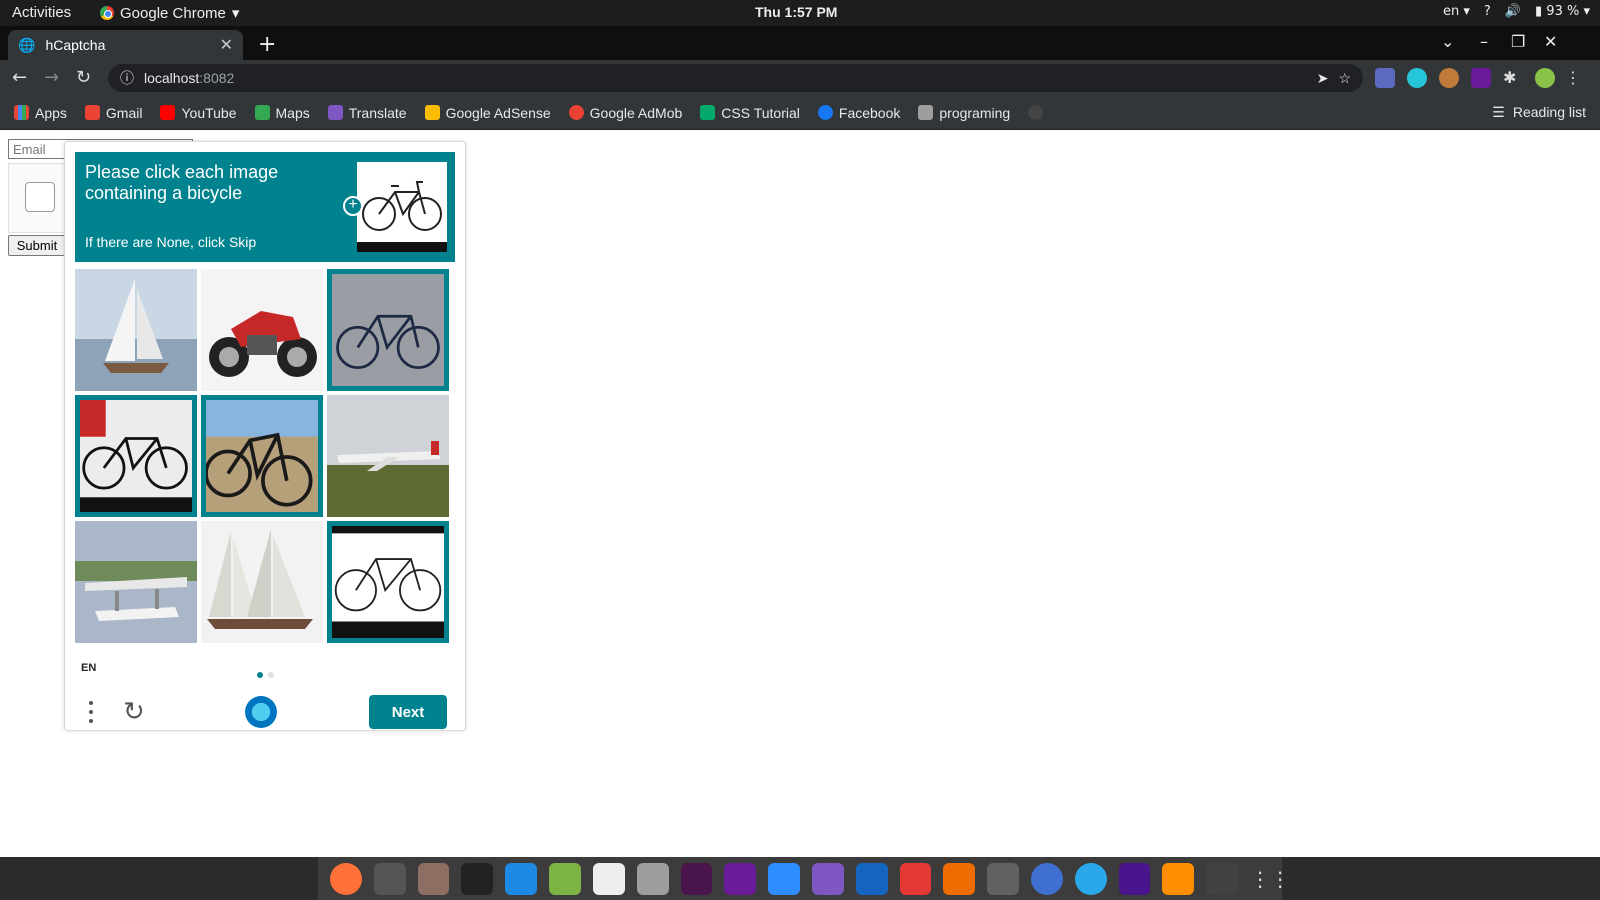 The image size is (1600, 900). What do you see at coordinates (402, 207) in the screenshot?
I see `example-image` at bounding box center [402, 207].